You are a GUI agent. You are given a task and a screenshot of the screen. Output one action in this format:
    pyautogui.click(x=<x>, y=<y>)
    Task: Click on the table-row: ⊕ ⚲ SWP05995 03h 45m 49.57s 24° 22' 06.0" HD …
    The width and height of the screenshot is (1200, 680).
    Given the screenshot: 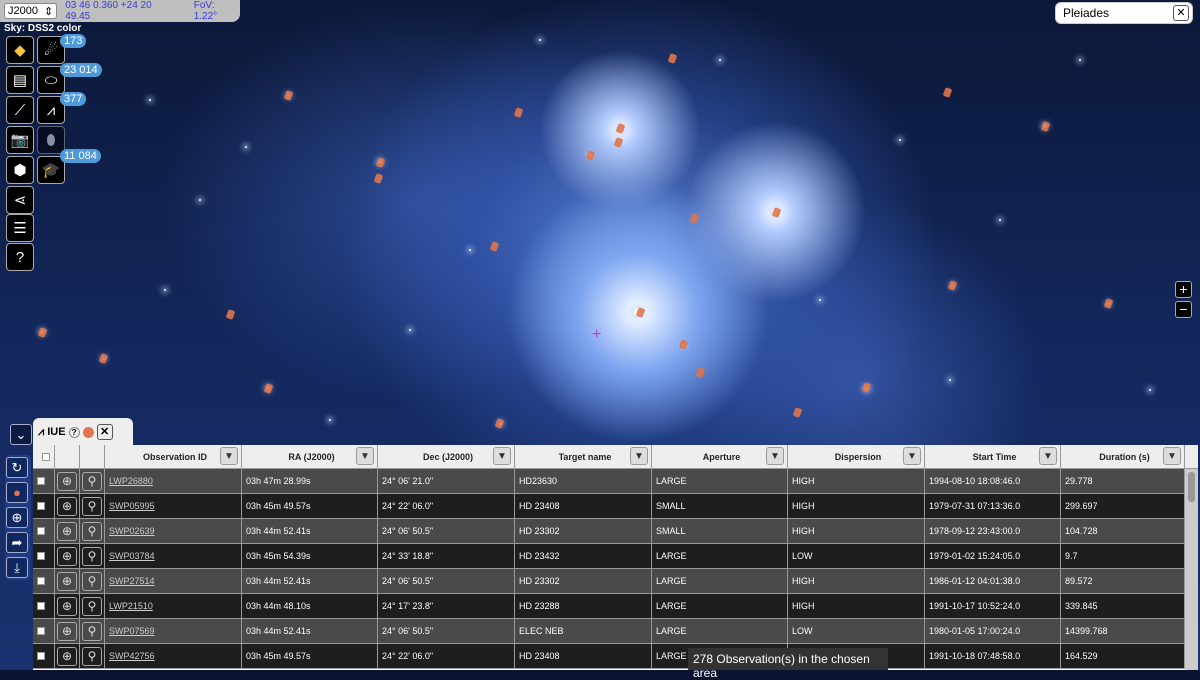 What is the action you would take?
    pyautogui.click(x=615, y=506)
    